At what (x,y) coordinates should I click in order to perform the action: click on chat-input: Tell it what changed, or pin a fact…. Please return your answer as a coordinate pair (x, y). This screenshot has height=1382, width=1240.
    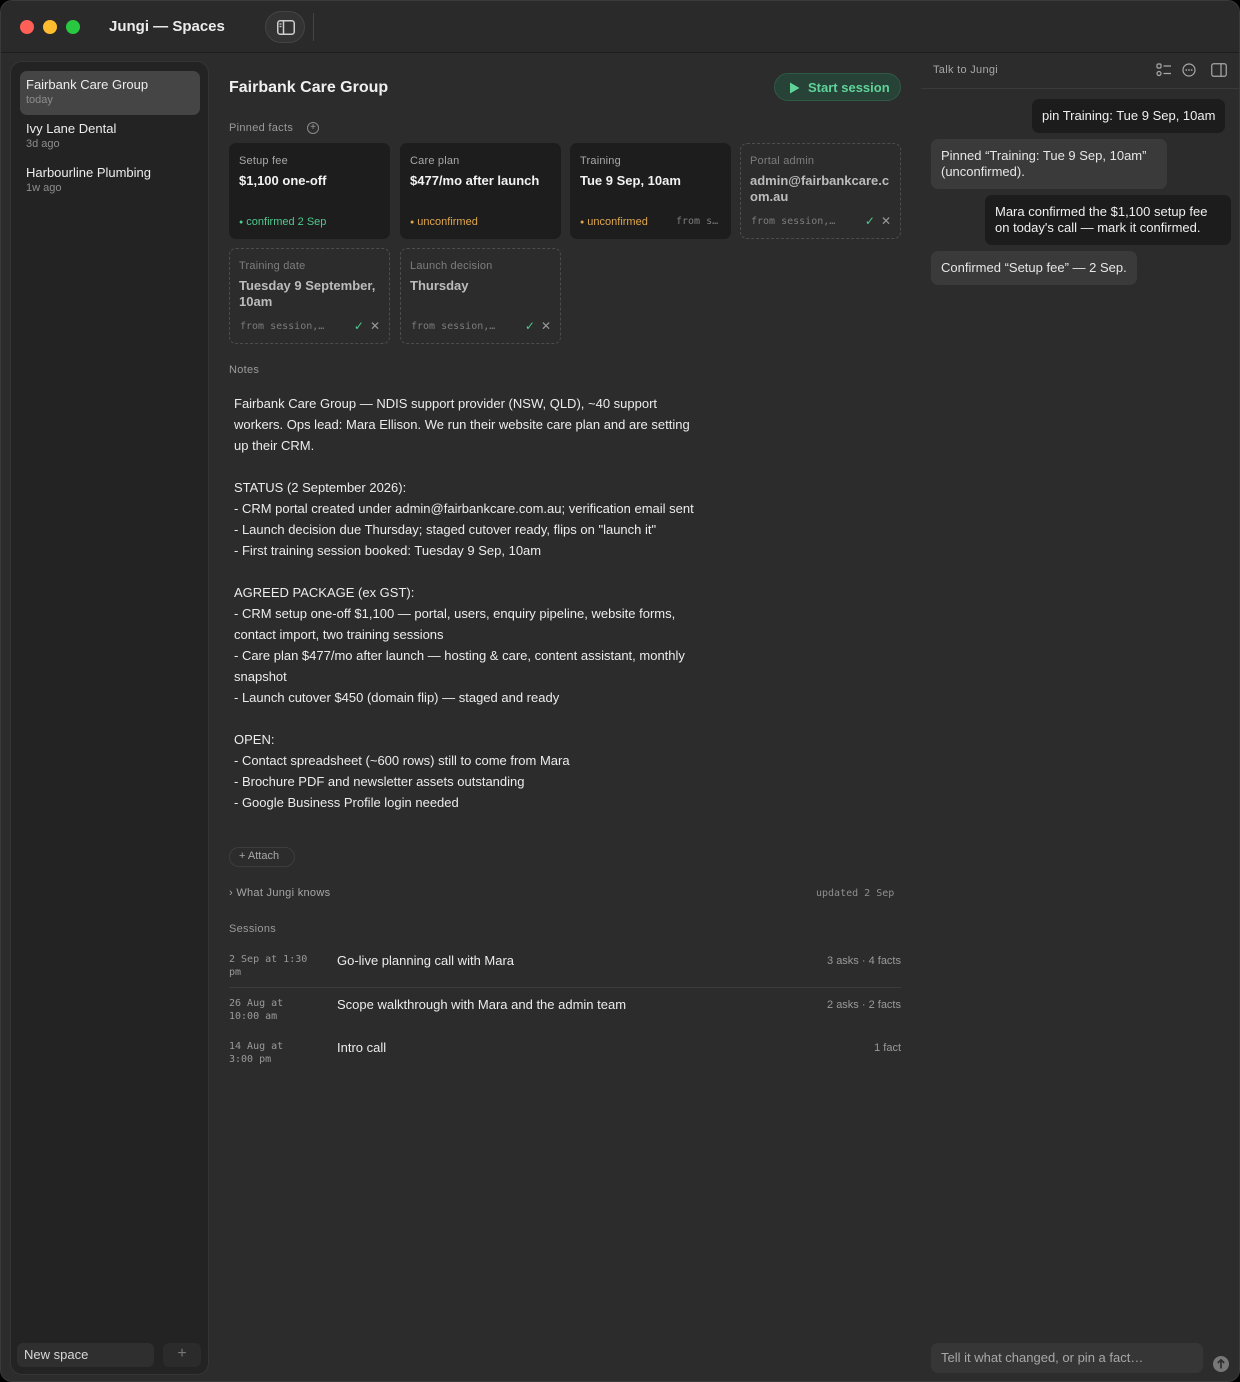
    Looking at the image, I should click on (1067, 1358).